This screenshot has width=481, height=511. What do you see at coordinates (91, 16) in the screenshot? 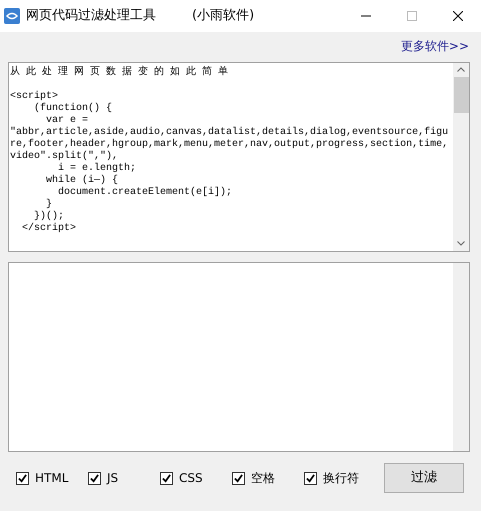
I see `window-title: 网页代码过滤处理工具` at bounding box center [91, 16].